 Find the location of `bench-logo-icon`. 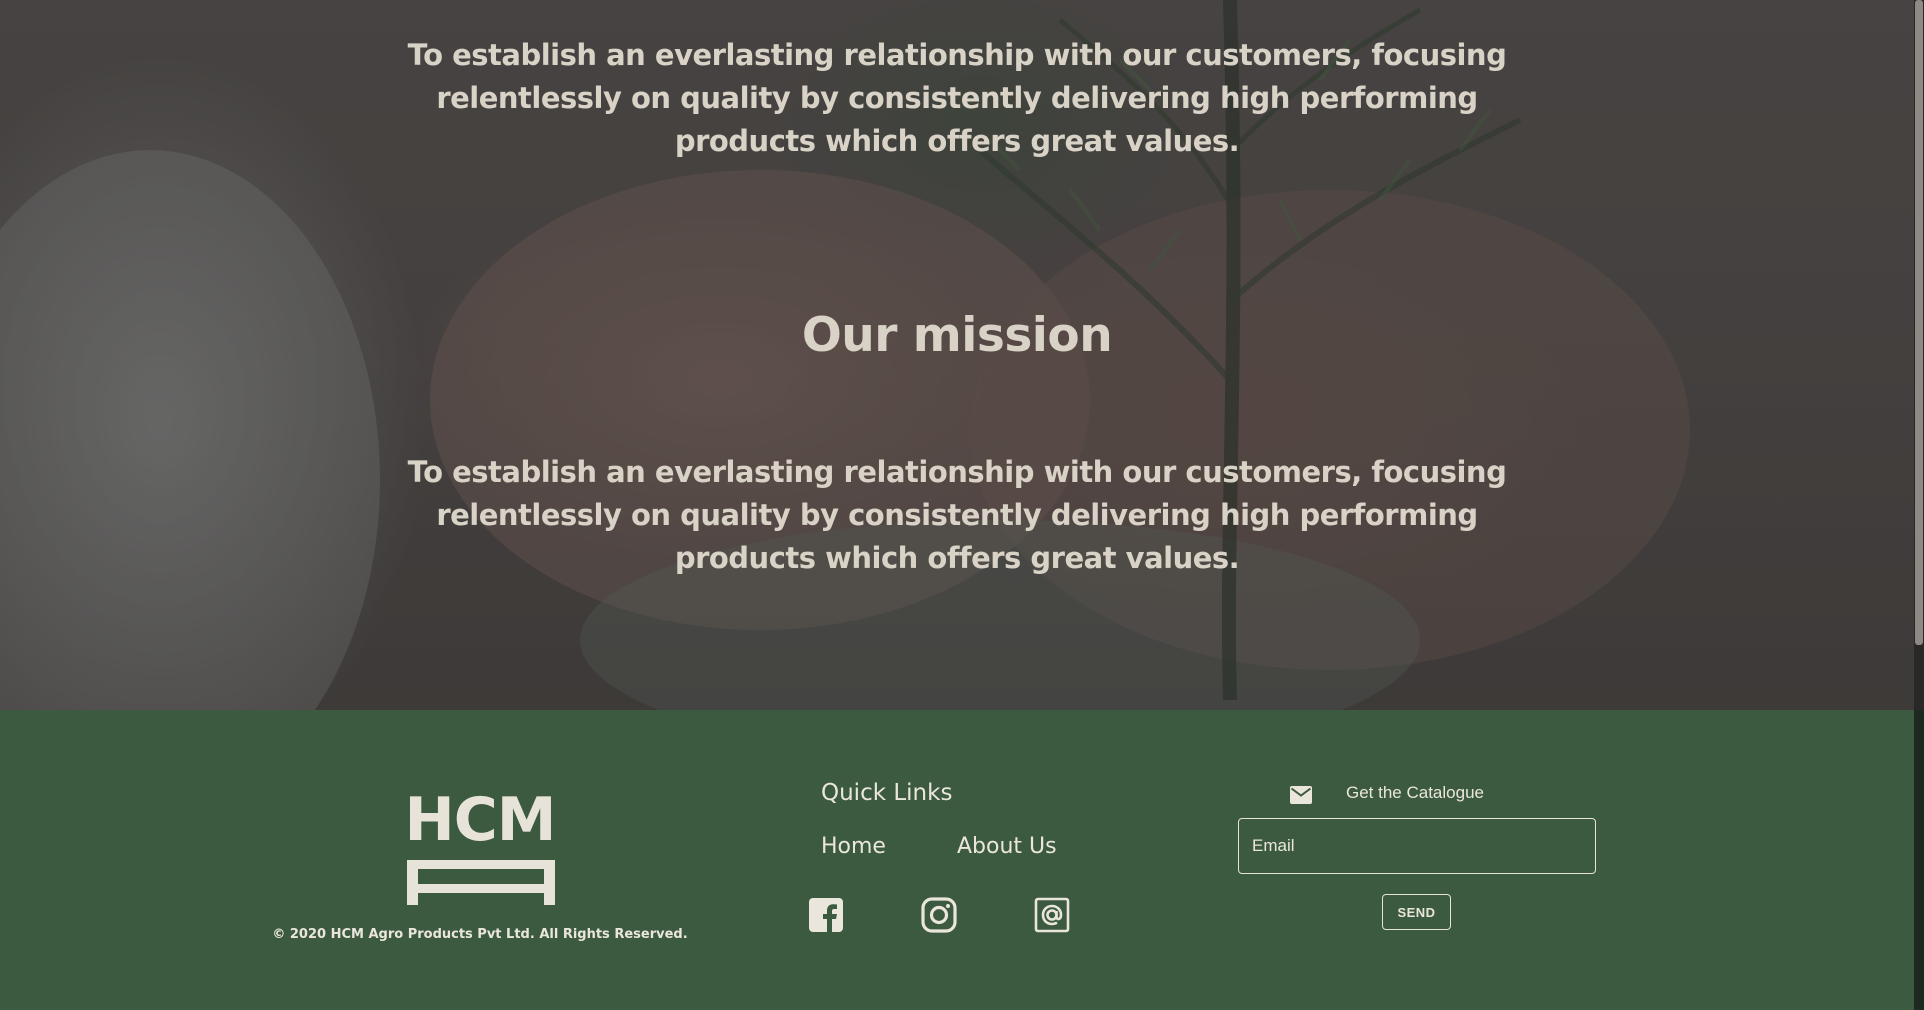

bench-logo-icon is located at coordinates (481, 882).